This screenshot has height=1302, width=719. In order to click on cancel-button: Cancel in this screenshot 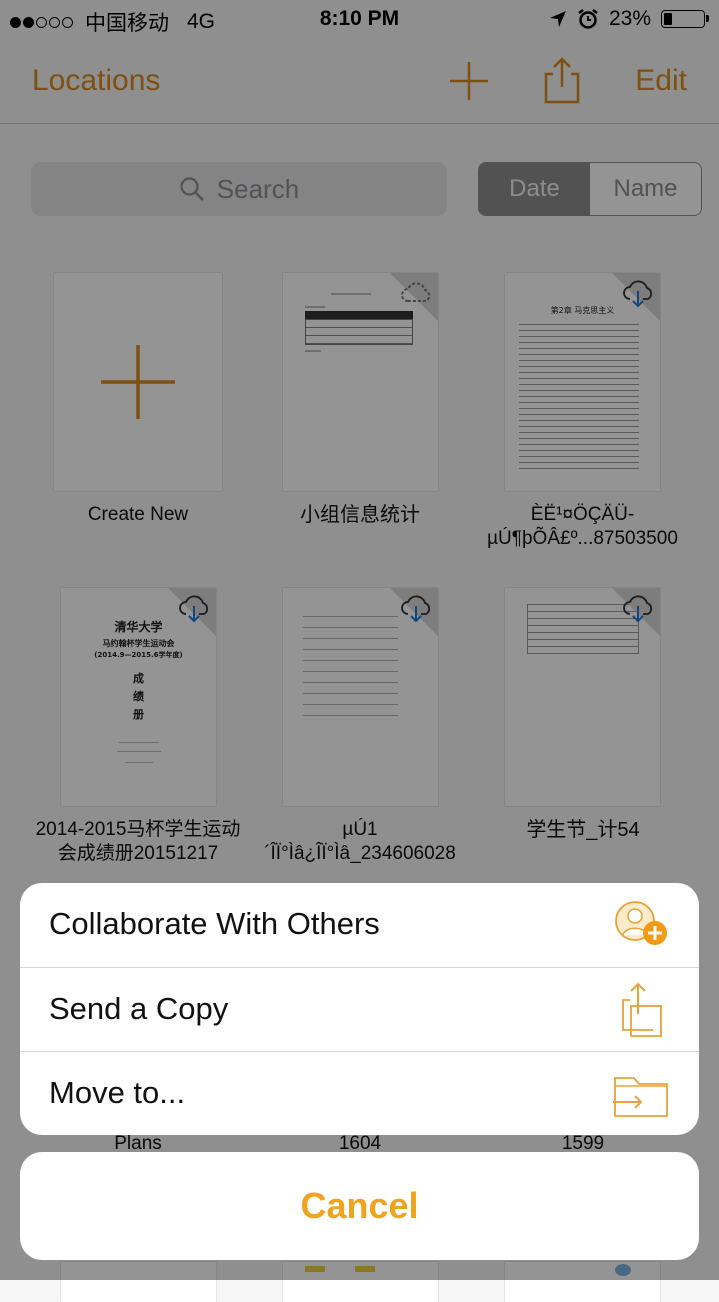, I will do `click(359, 1206)`.